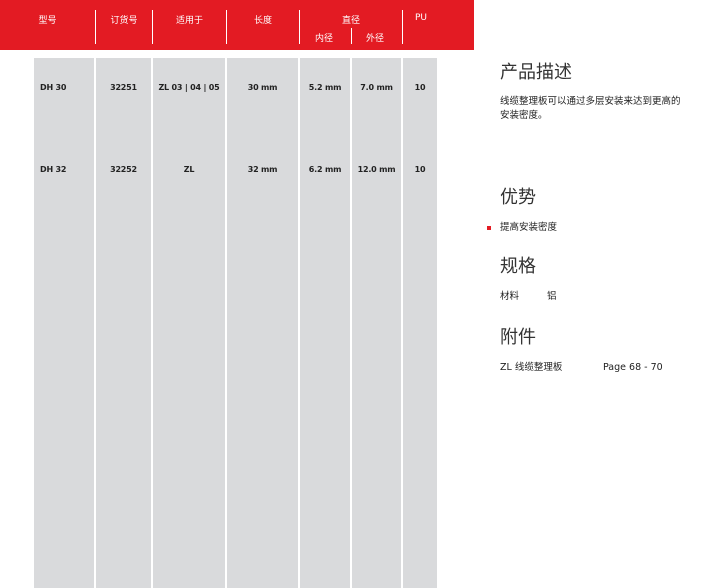 Image resolution: width=702 pixels, height=588 pixels. What do you see at coordinates (531, 367) in the screenshot?
I see `accessory-item: ZL 线缆整理板` at bounding box center [531, 367].